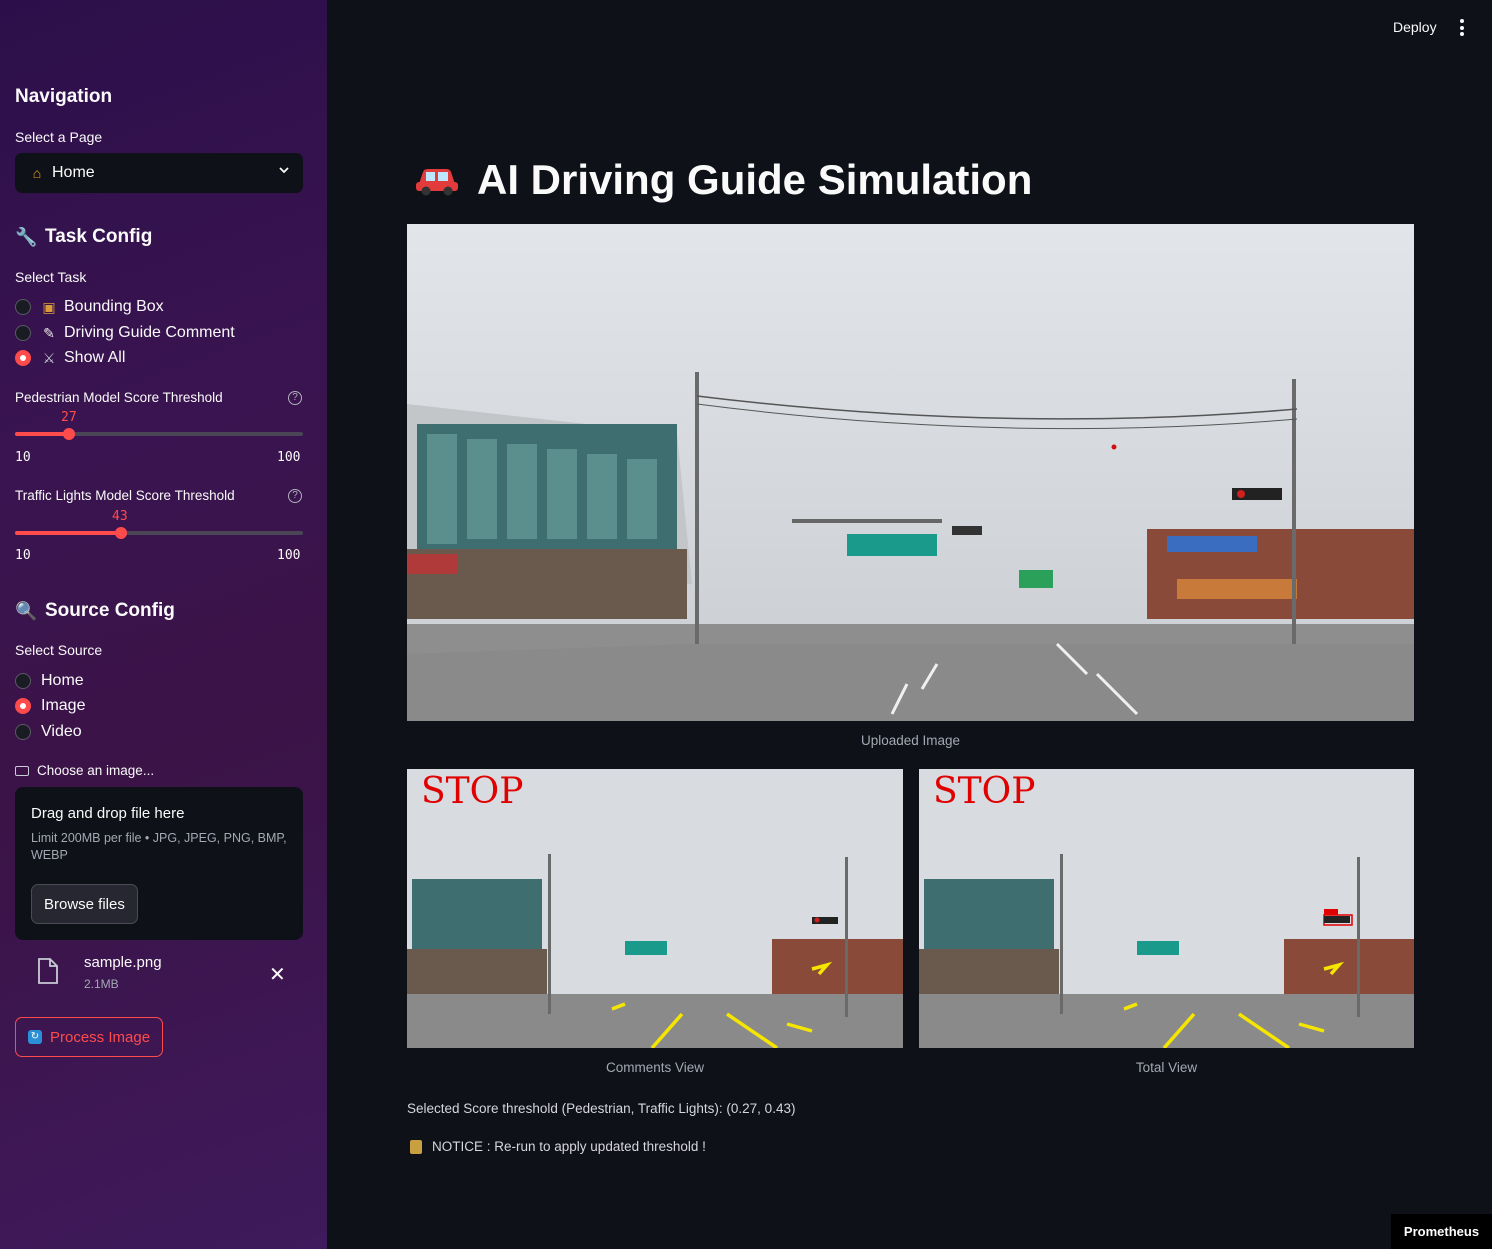  Describe the element at coordinates (159, 173) in the screenshot. I see `page-select: ⌂ Home` at that location.